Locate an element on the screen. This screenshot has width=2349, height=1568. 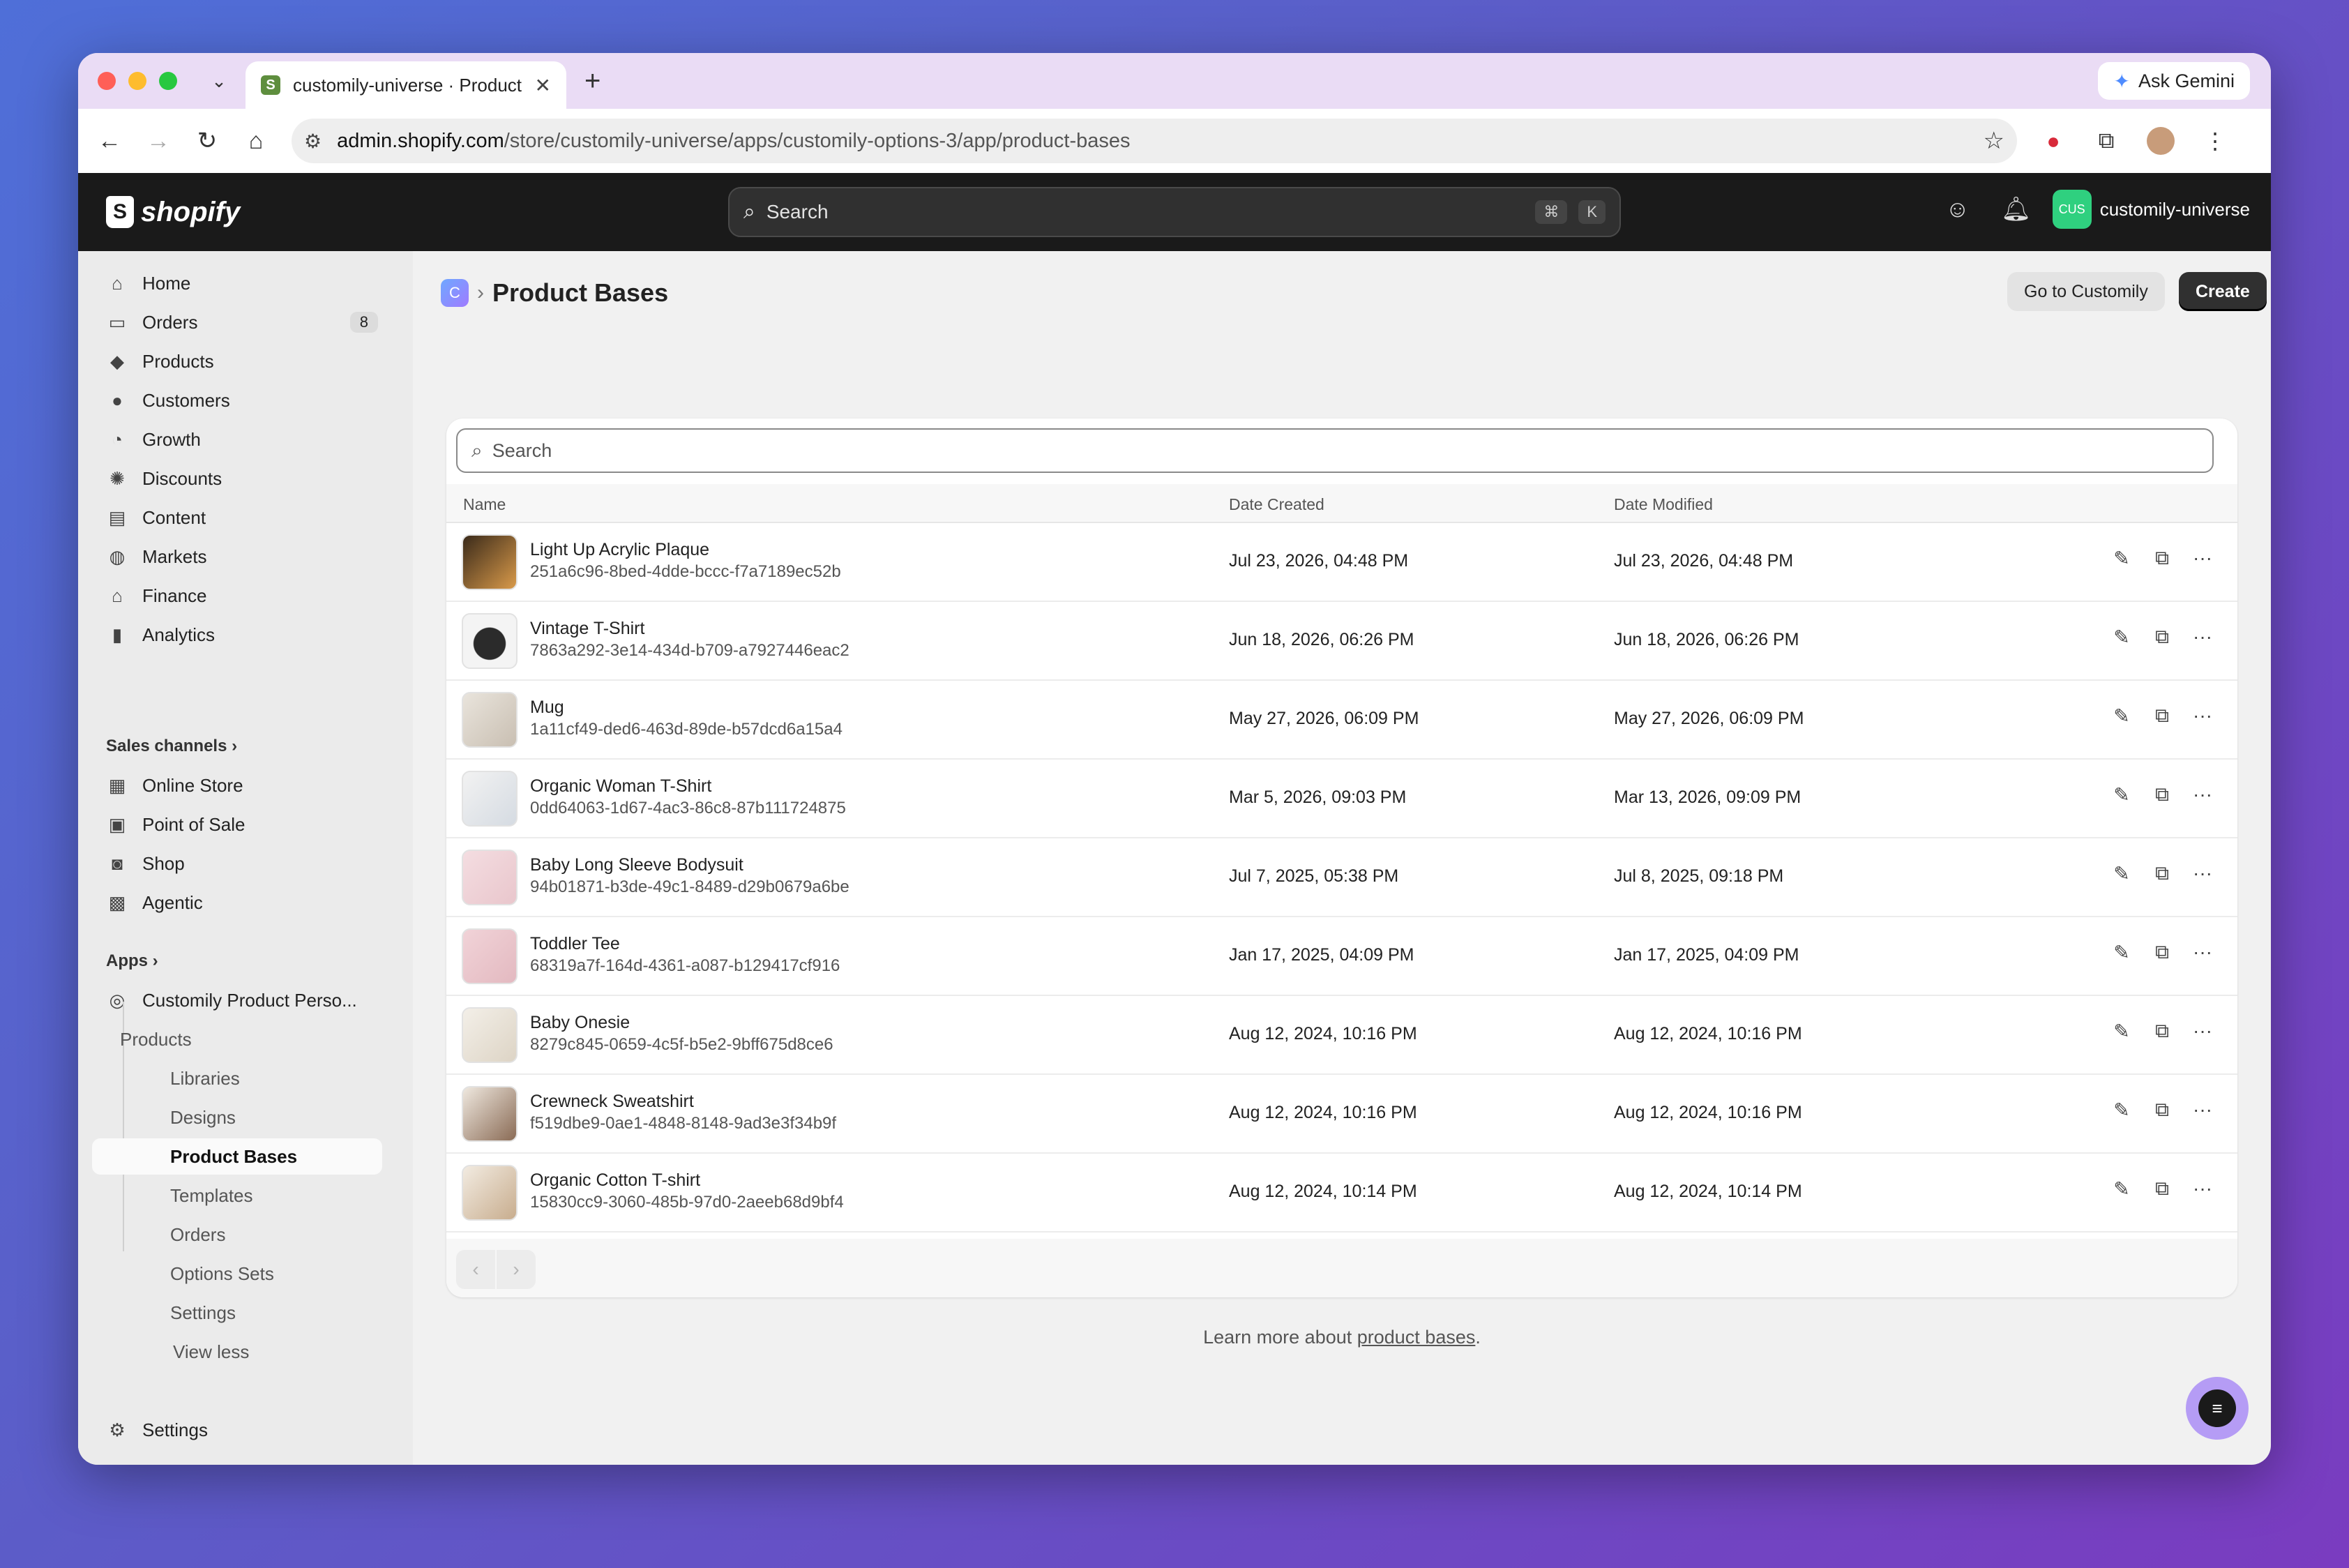
sidebar-item-content: ▤ Content is located at coordinates (239, 517).